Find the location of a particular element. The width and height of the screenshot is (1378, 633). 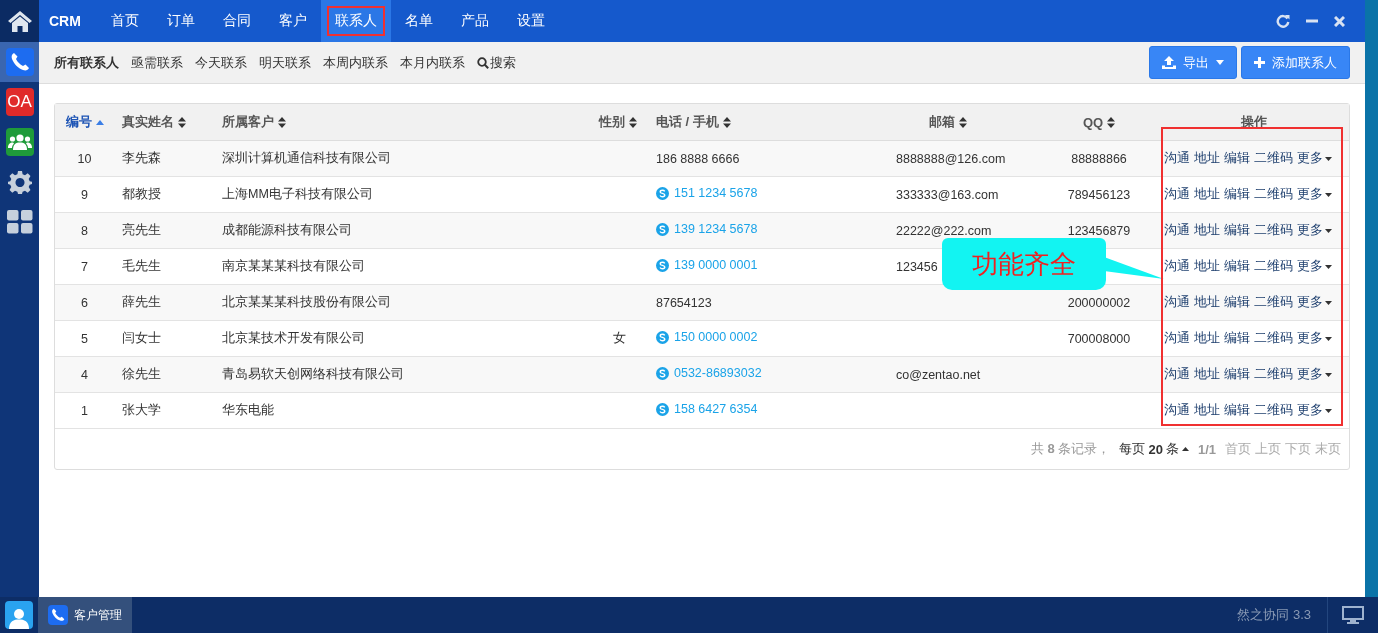

name-cell: 闫女士 is located at coordinates (141, 338).